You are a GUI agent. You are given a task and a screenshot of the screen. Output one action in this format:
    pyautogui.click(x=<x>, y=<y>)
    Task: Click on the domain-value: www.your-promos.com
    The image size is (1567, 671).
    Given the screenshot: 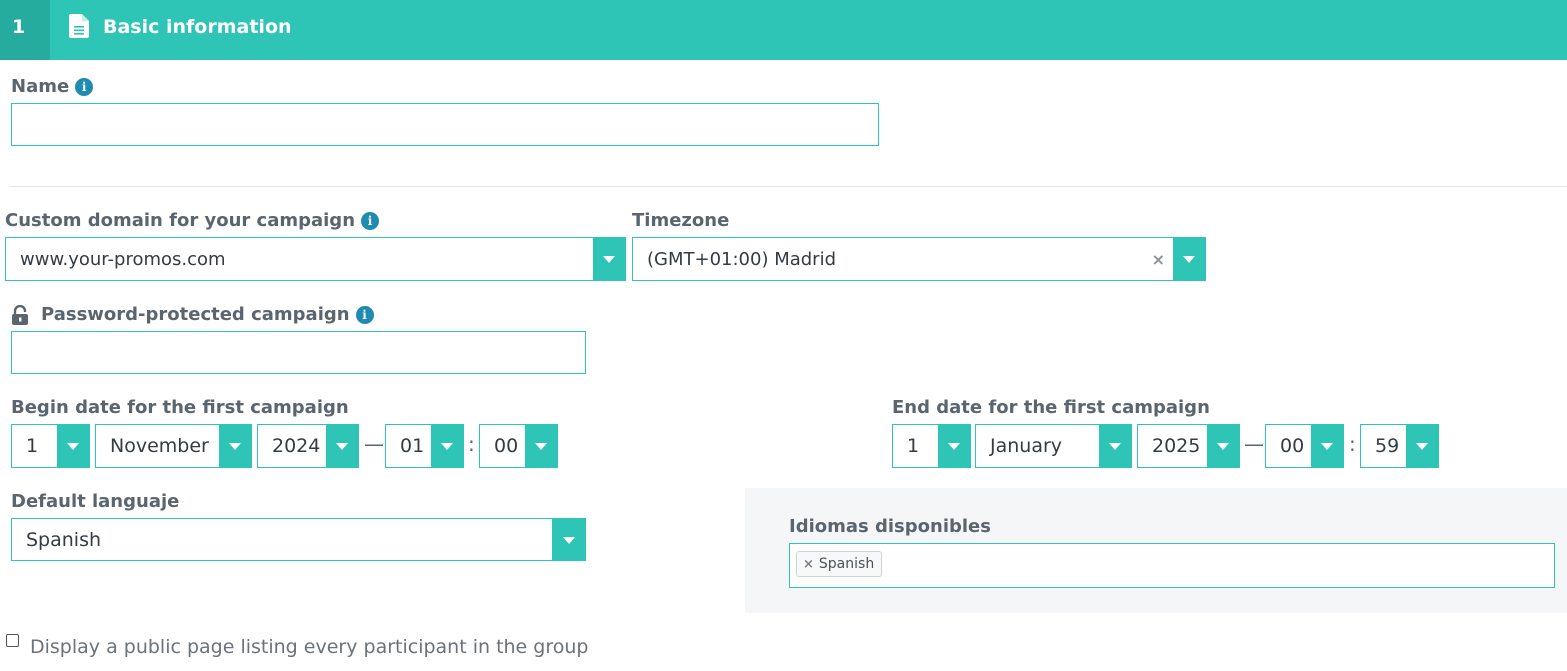 What is the action you would take?
    pyautogui.click(x=123, y=259)
    